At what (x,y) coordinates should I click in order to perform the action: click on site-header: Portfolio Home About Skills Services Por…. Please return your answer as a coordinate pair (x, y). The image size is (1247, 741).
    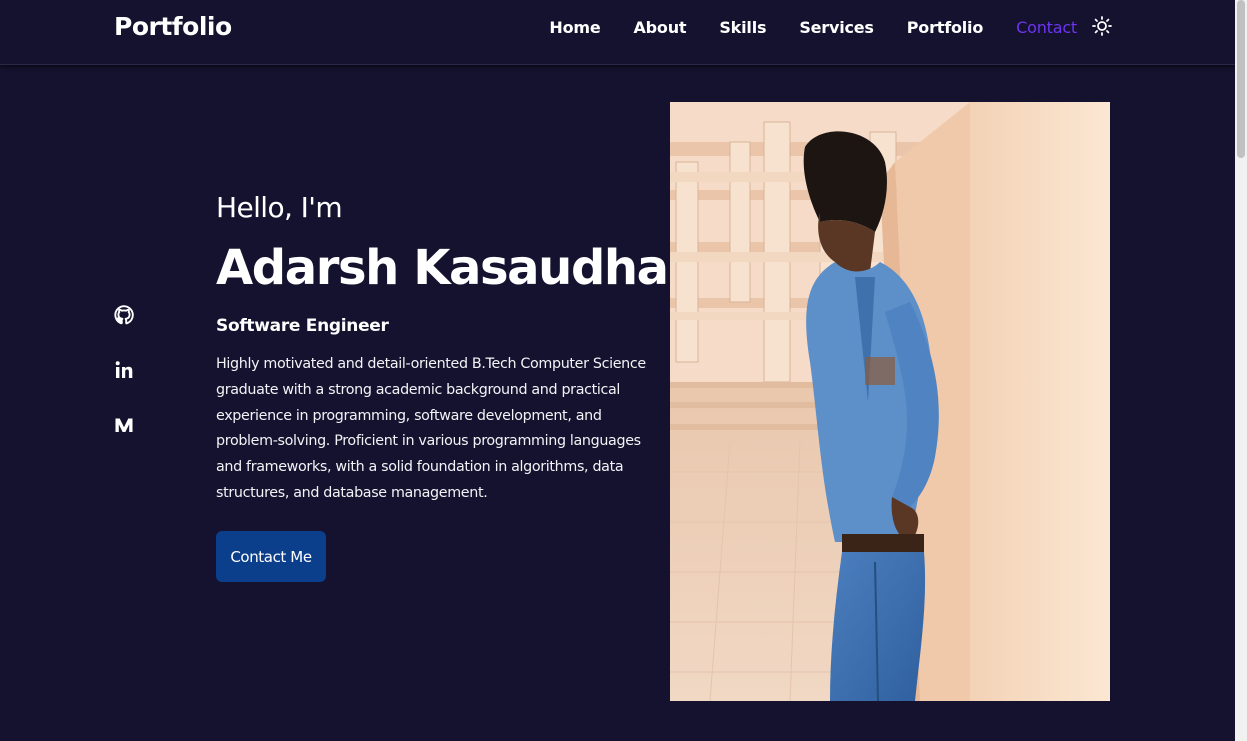
    Looking at the image, I should click on (617, 32).